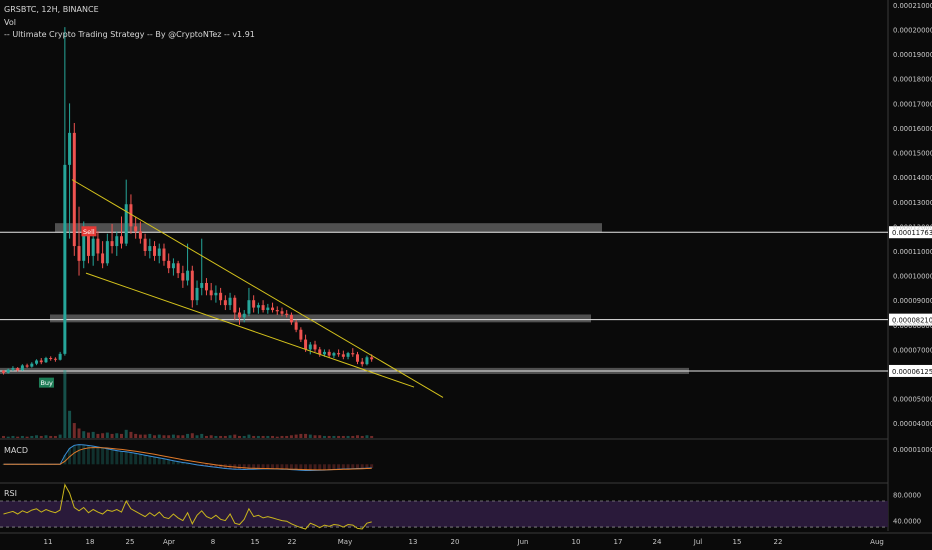 The width and height of the screenshot is (932, 550). I want to click on price-tick-label: 0.00019000, so click(912, 55).